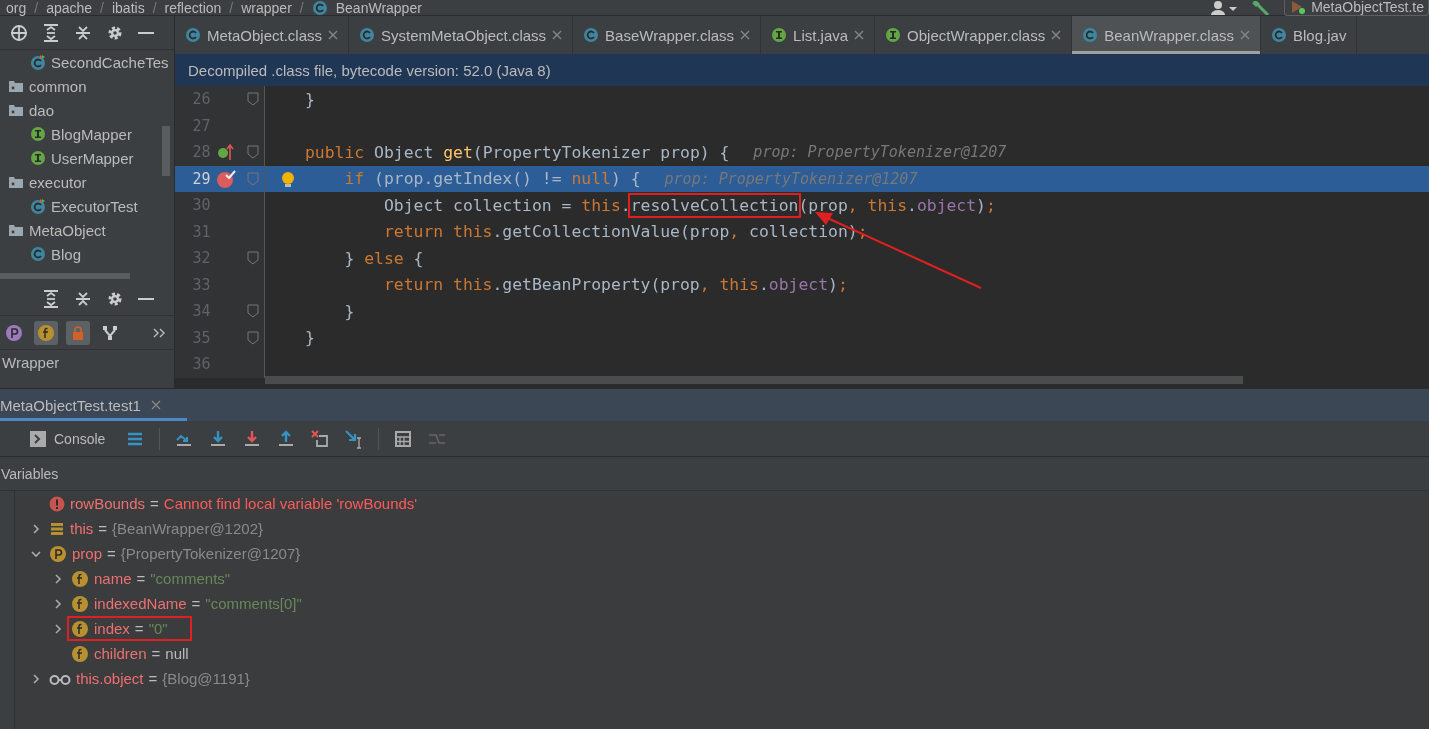 The height and width of the screenshot is (729, 1429). I want to click on variable-entry: children = null, so click(130, 653).